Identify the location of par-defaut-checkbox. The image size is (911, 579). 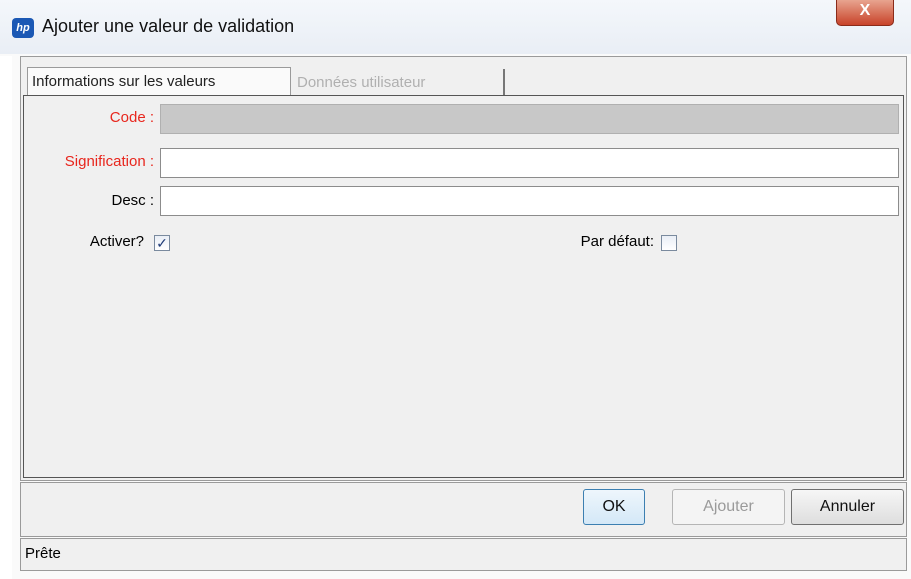
(669, 243).